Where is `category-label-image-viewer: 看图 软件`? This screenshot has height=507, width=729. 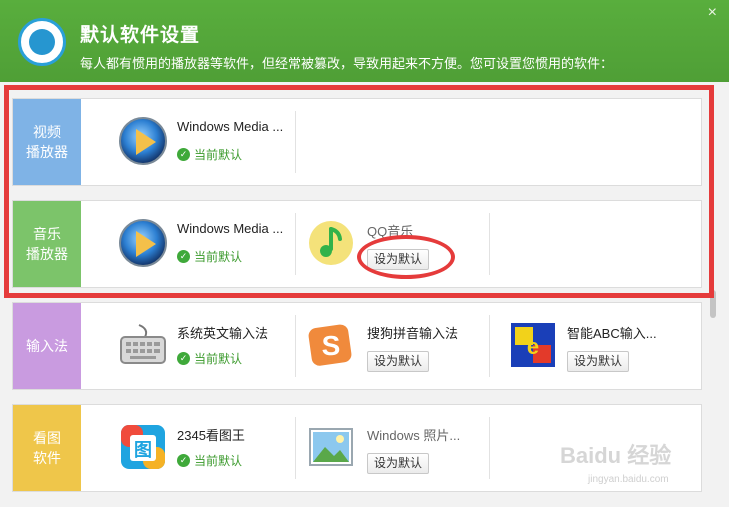 category-label-image-viewer: 看图 软件 is located at coordinates (47, 448).